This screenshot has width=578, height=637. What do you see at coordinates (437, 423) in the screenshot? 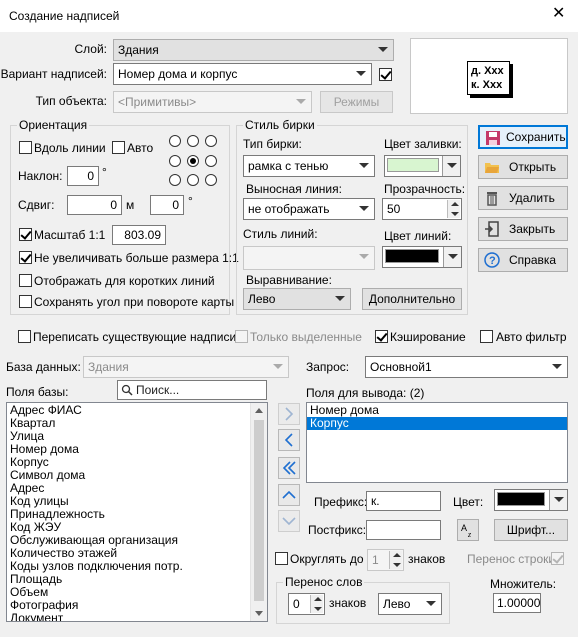
I see `list-item: Корпус` at bounding box center [437, 423].